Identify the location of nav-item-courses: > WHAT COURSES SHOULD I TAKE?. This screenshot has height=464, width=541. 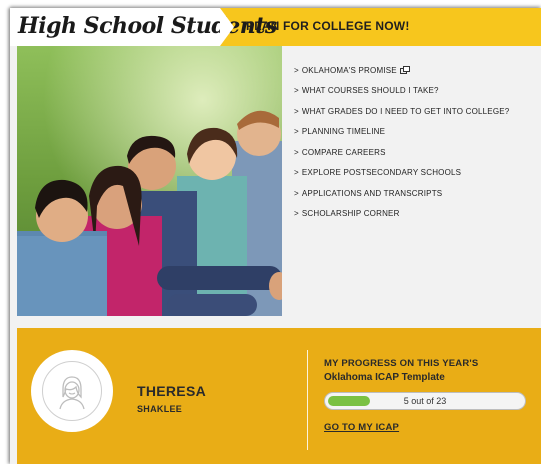
(416, 91).